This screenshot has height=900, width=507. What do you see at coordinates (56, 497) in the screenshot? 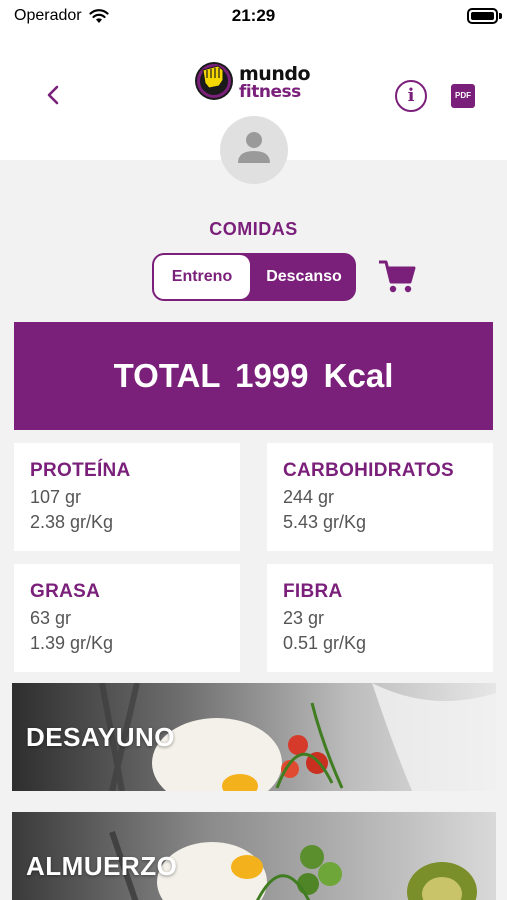
I see `macro-grams: 107 gr` at bounding box center [56, 497].